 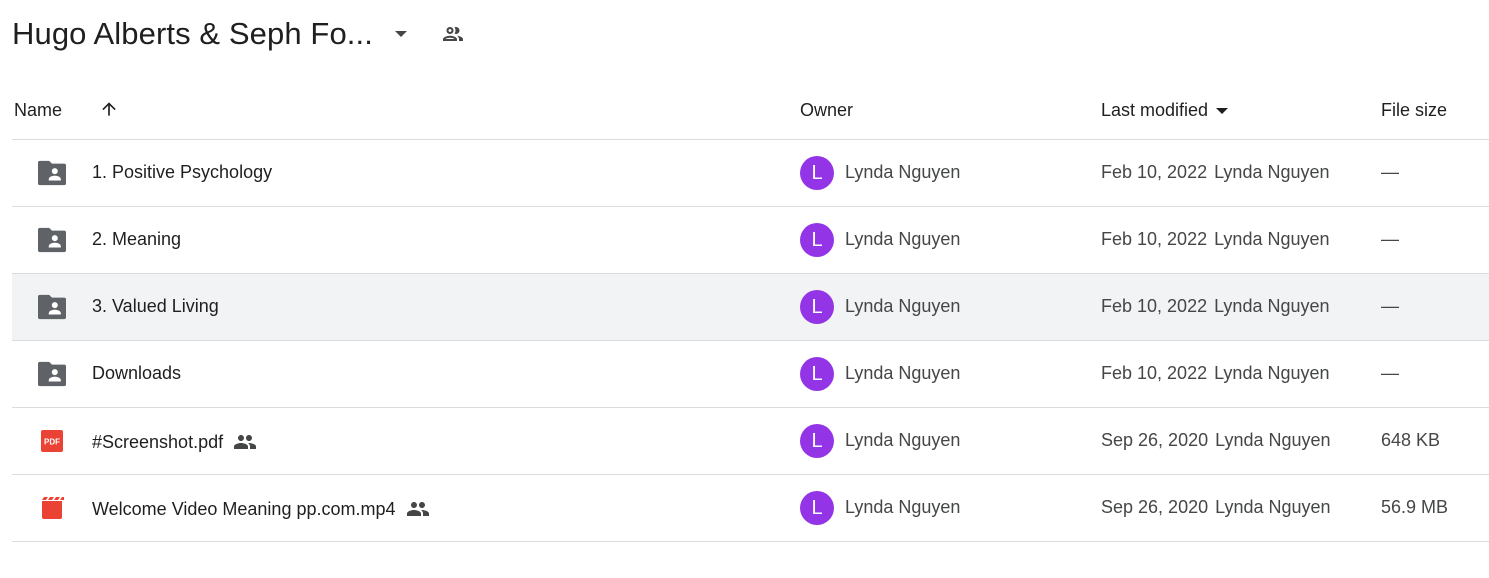 I want to click on column-header-last-modified-label: Last modified, so click(x=1155, y=110).